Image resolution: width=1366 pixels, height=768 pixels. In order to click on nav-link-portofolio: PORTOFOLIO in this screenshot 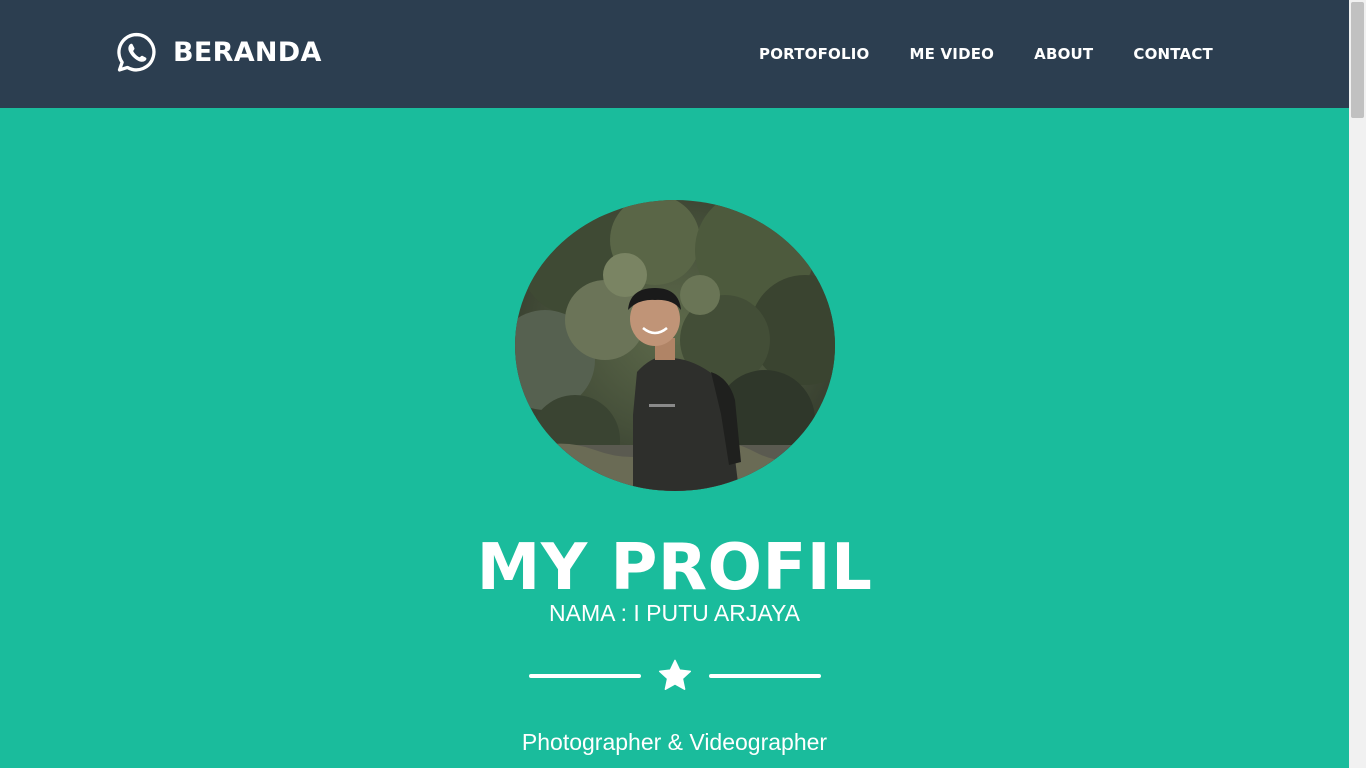, I will do `click(814, 54)`.